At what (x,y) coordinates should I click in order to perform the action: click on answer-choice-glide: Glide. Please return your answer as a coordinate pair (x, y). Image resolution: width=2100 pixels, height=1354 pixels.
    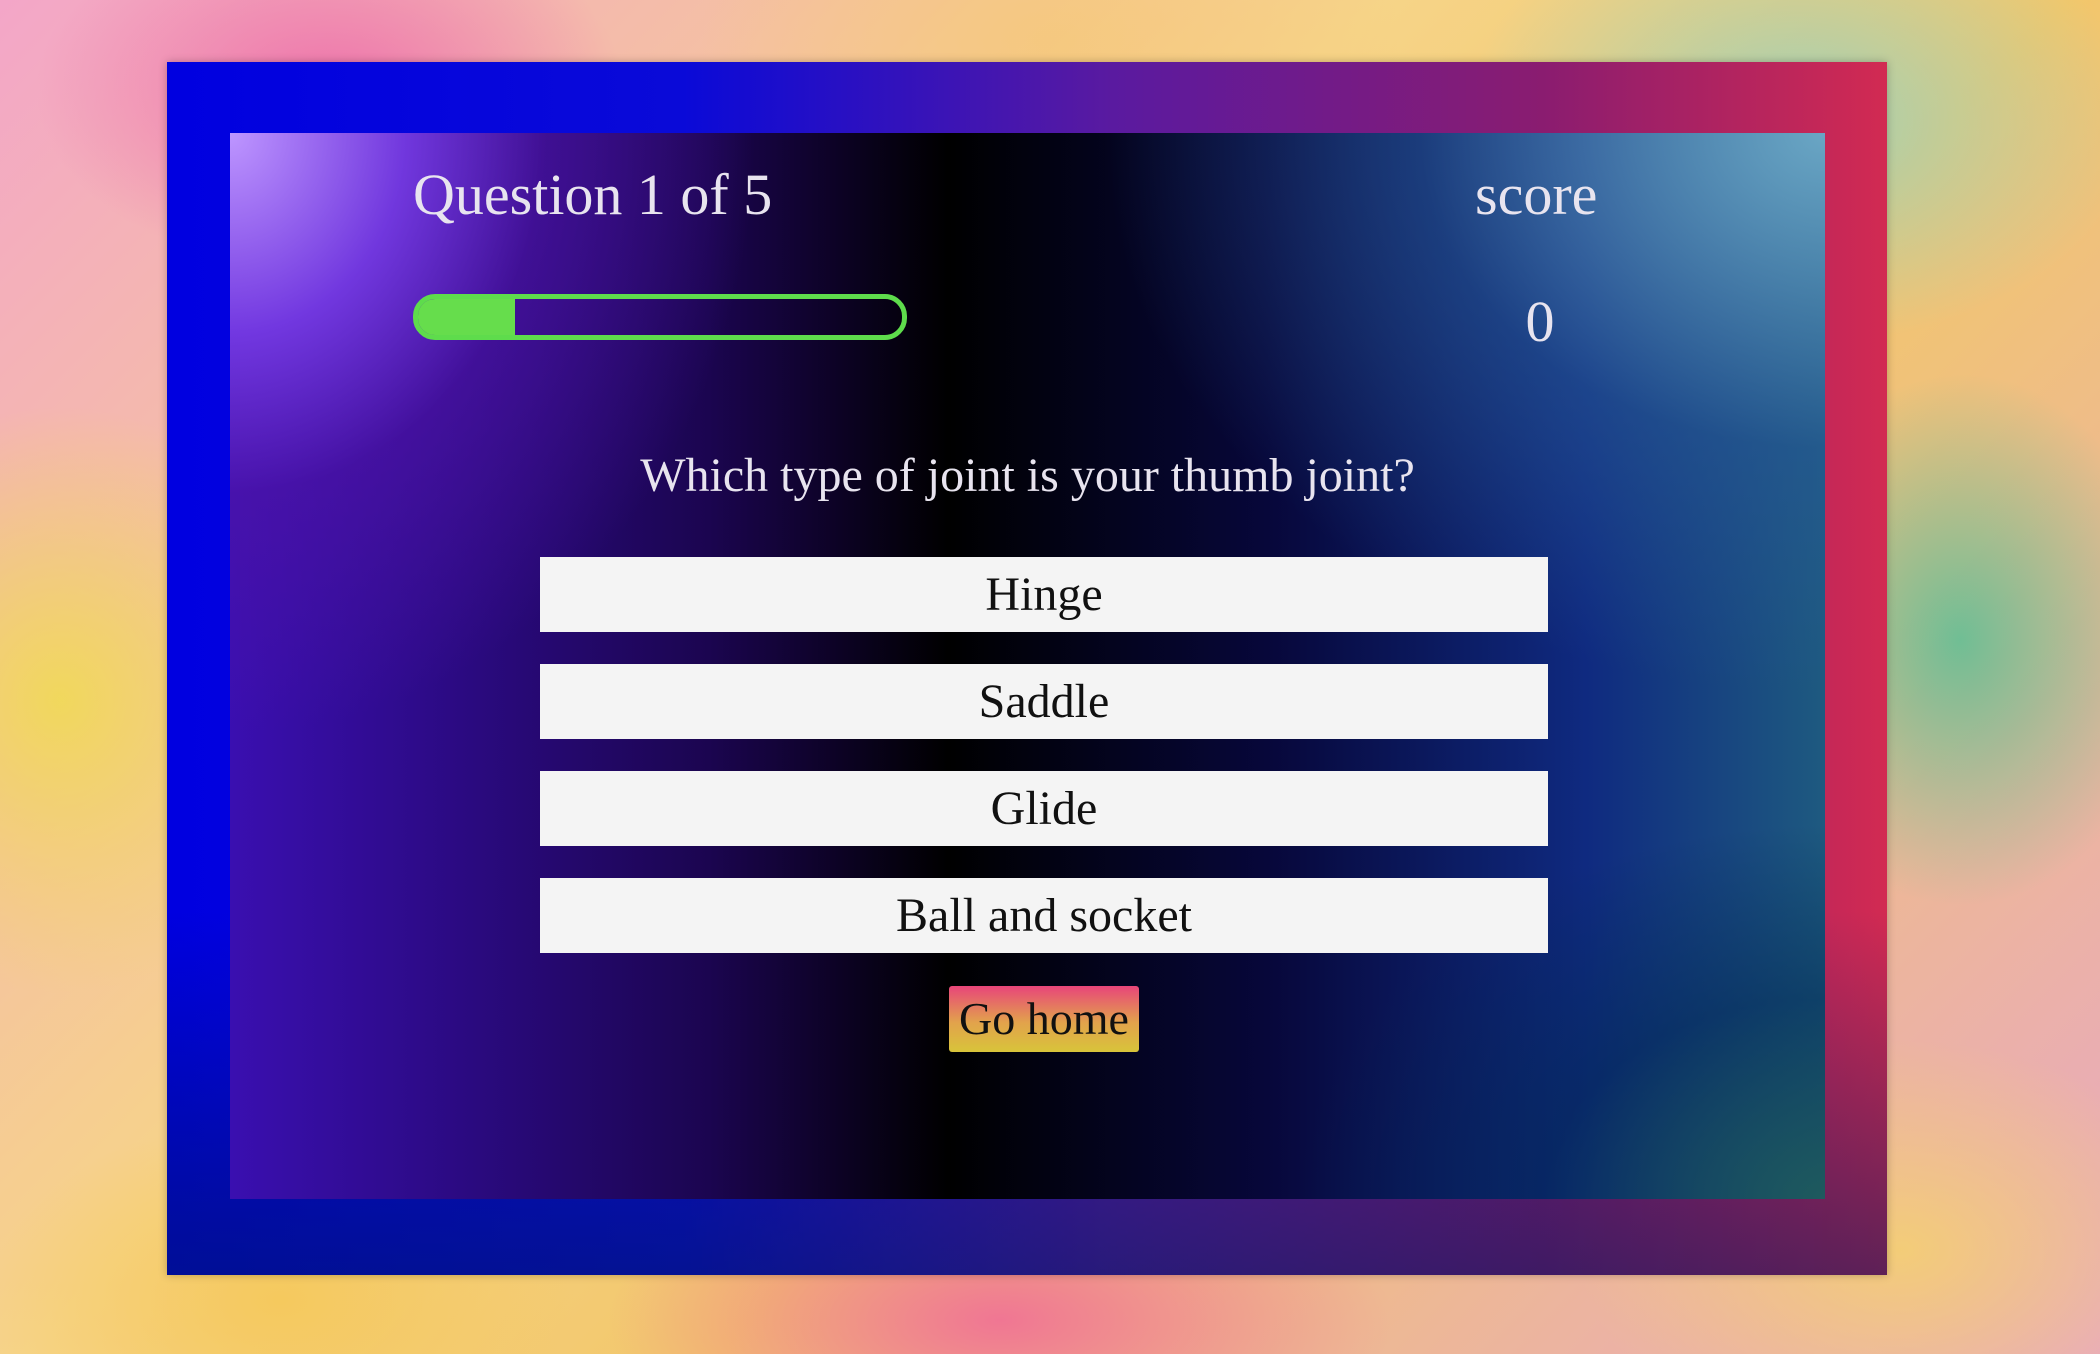
    Looking at the image, I should click on (1044, 808).